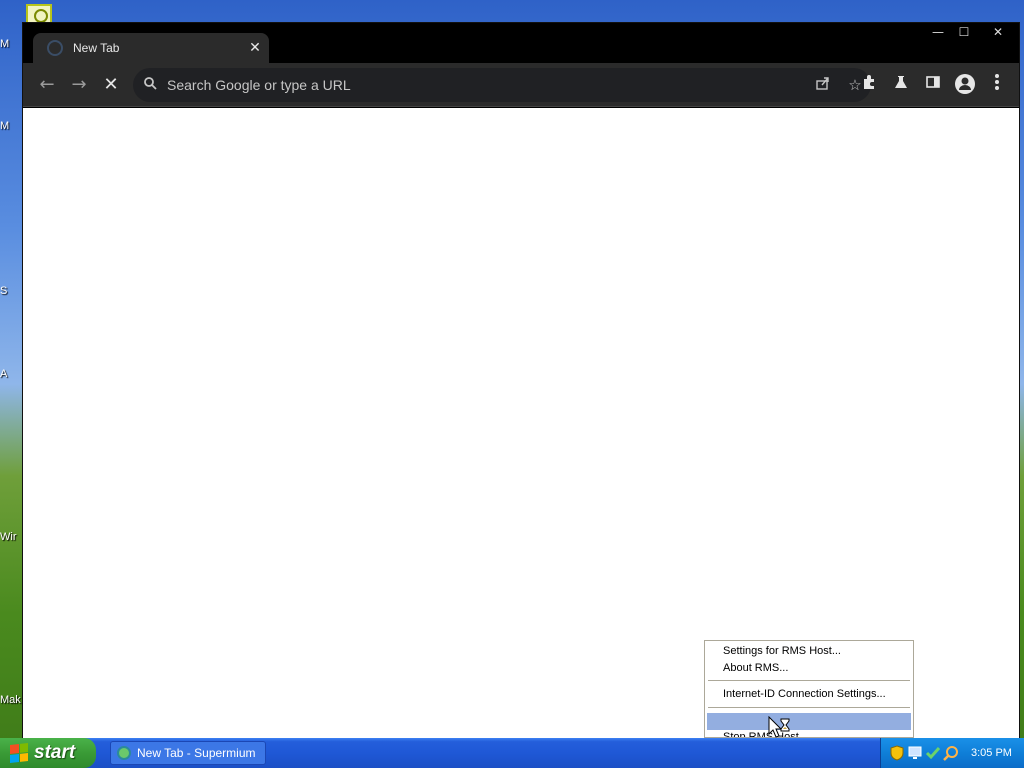  I want to click on taskbar: start New Tab - Supermium 3:05 PM, so click(512, 753).